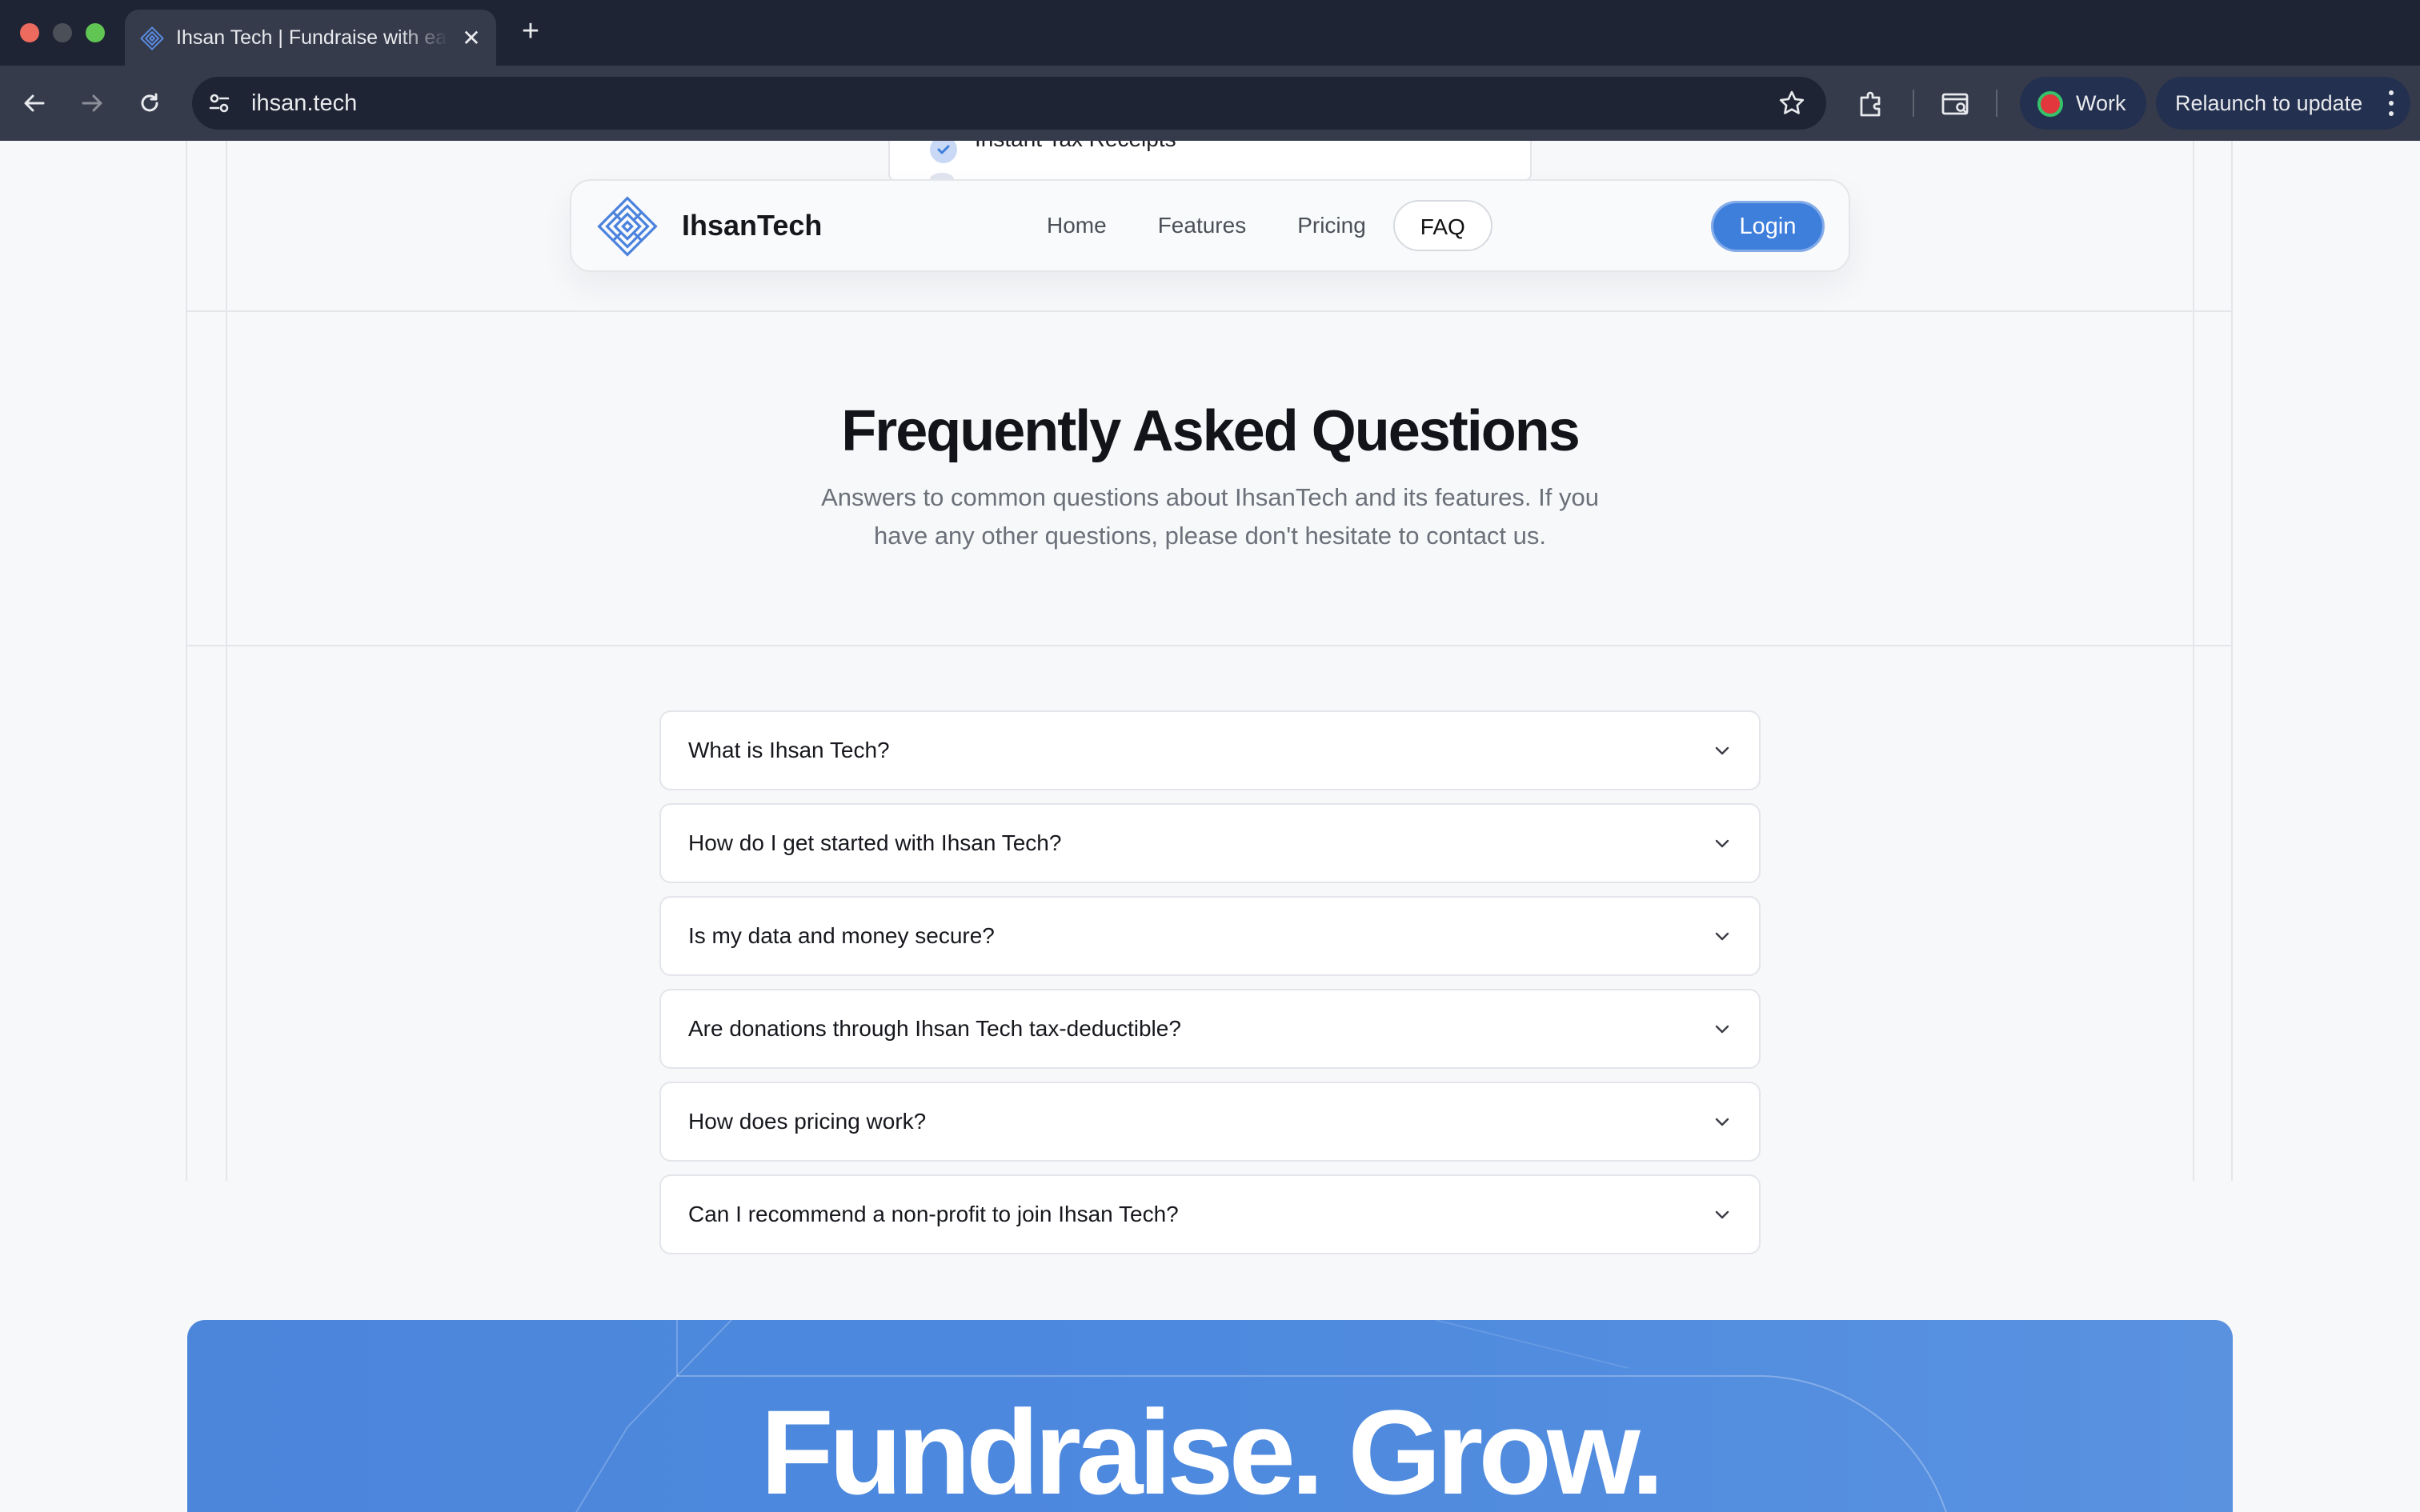 The image size is (2420, 1512). I want to click on browser-tab-strip: Ihsan Tech | Fundraise with ease ✕ +, so click(1210, 33).